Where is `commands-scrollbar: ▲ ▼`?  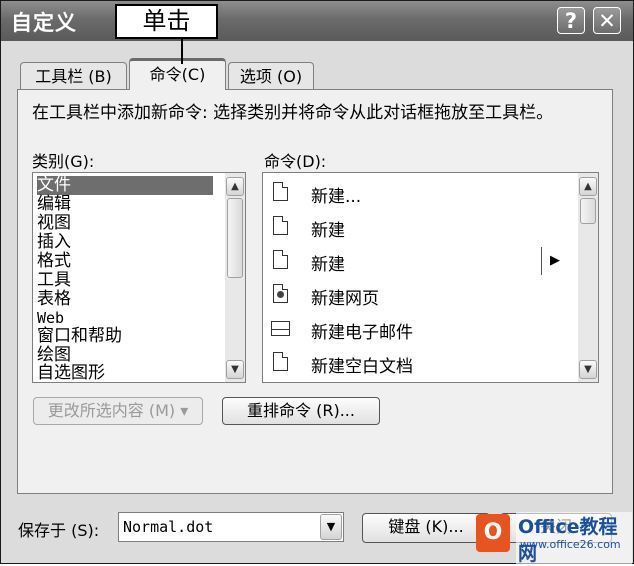
commands-scrollbar: ▲ ▼ is located at coordinates (588, 277).